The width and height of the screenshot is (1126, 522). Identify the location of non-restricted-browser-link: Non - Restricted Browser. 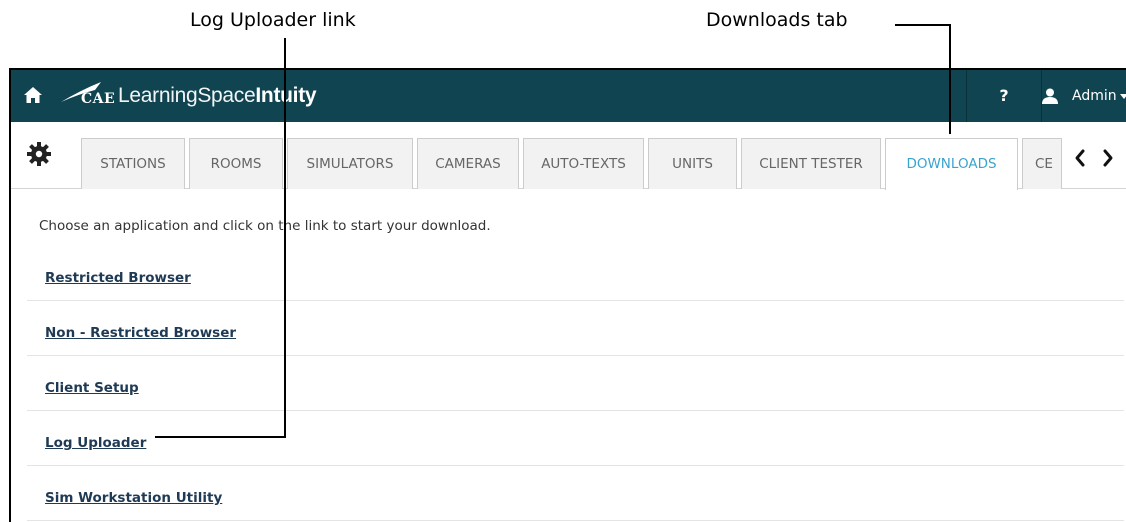
(140, 333).